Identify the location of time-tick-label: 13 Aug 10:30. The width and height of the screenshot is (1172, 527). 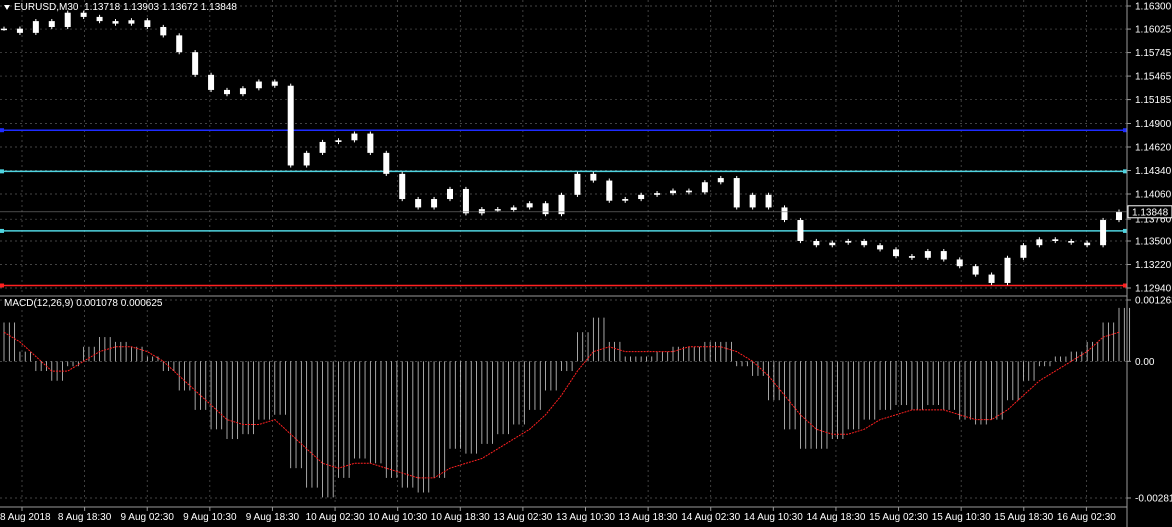
(585, 517).